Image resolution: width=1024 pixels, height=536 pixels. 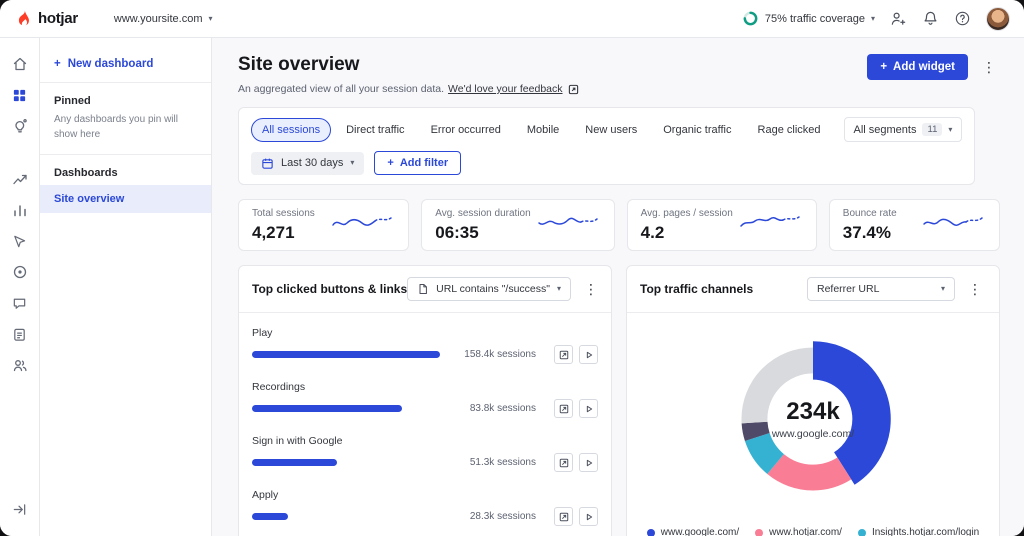 I want to click on legend-item: www.google.com/, so click(x=693, y=531).